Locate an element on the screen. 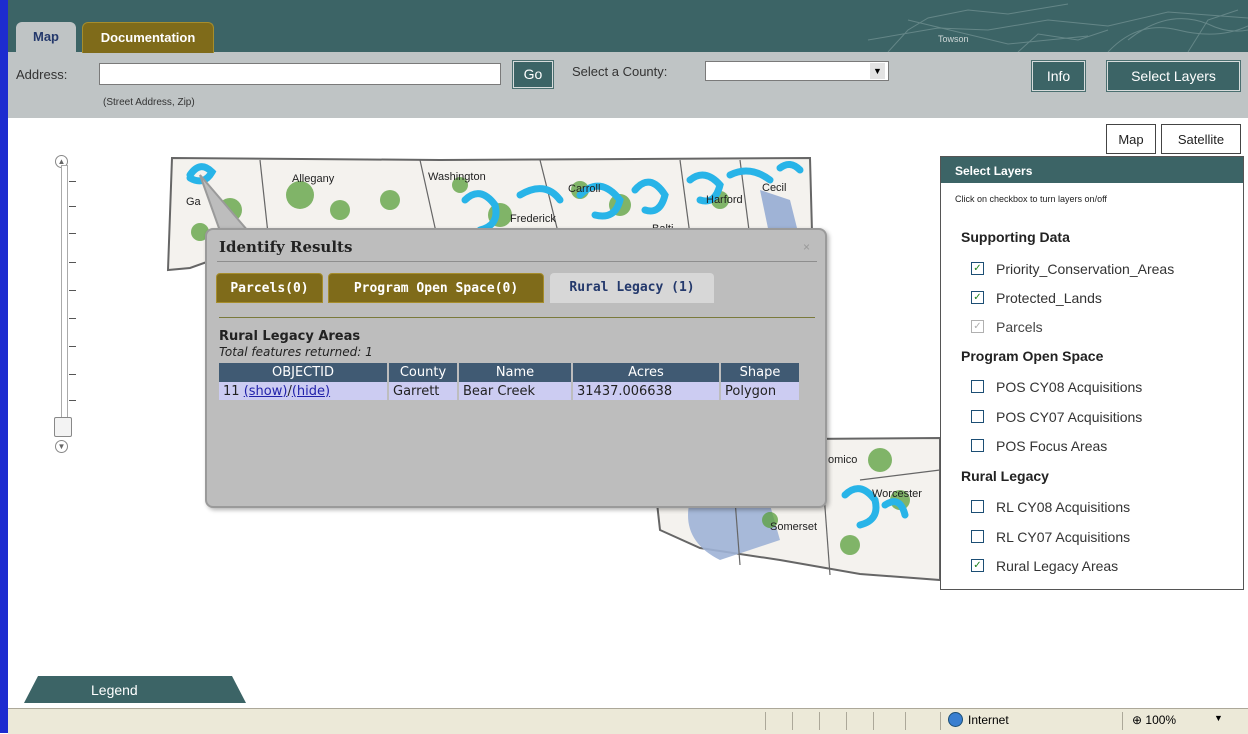 Image resolution: width=1248 pixels, height=734 pixels. cell-county: Garrett is located at coordinates (423, 391).